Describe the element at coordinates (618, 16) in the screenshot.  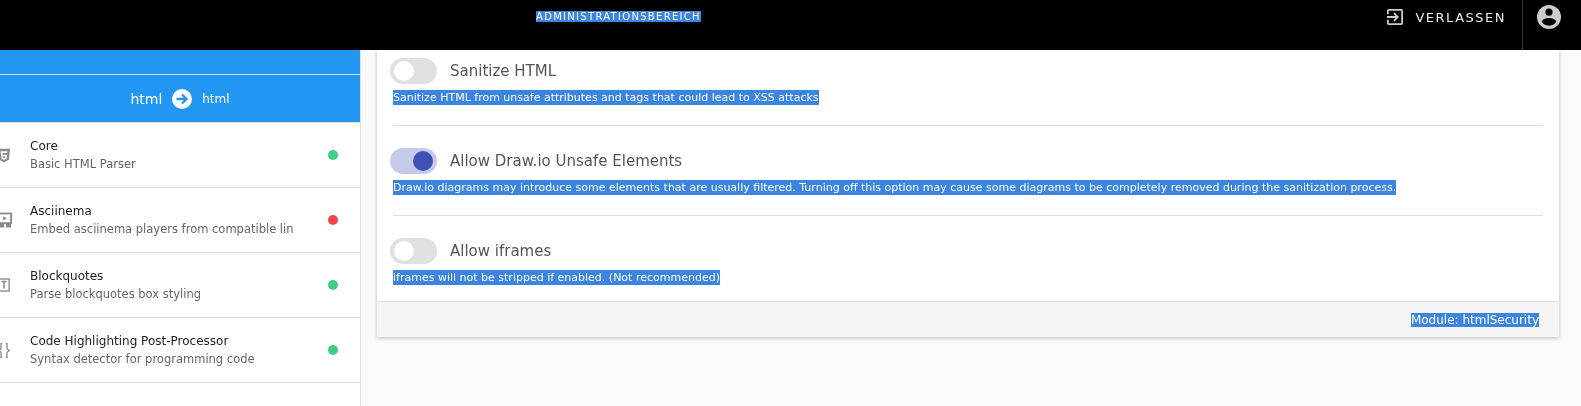
I see `header-title: ADMINISTRATIONSBEREICH` at that location.